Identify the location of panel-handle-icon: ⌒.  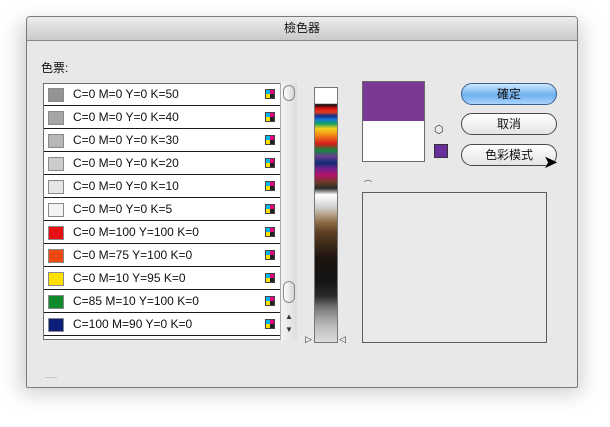
(368, 184).